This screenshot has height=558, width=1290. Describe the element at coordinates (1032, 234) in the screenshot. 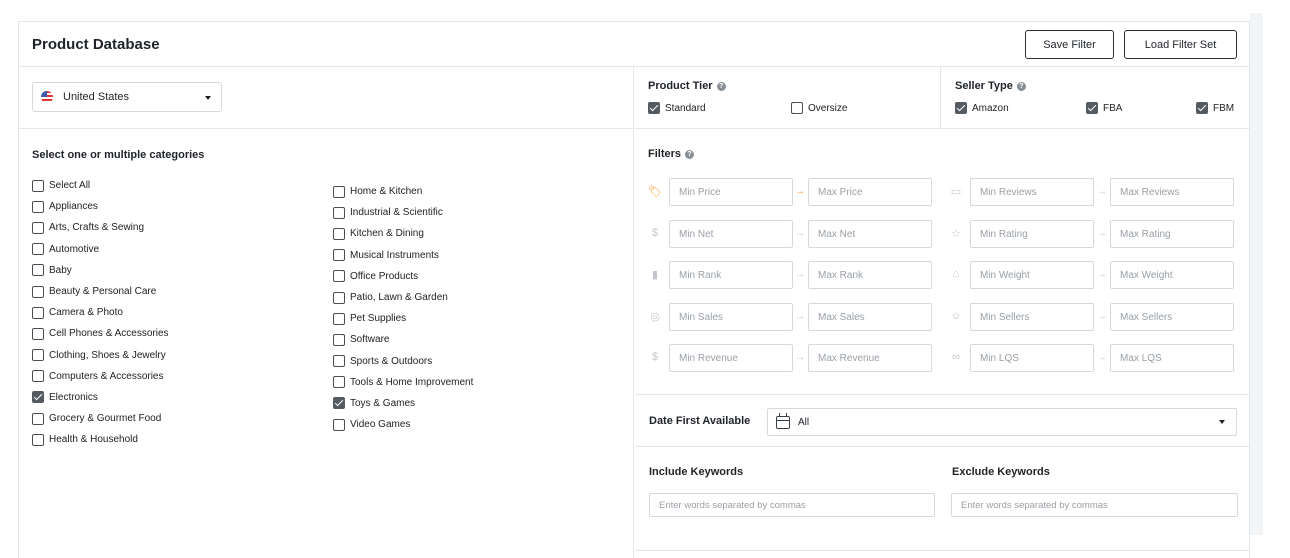

I see `min-rating-input: Min Rating` at that location.